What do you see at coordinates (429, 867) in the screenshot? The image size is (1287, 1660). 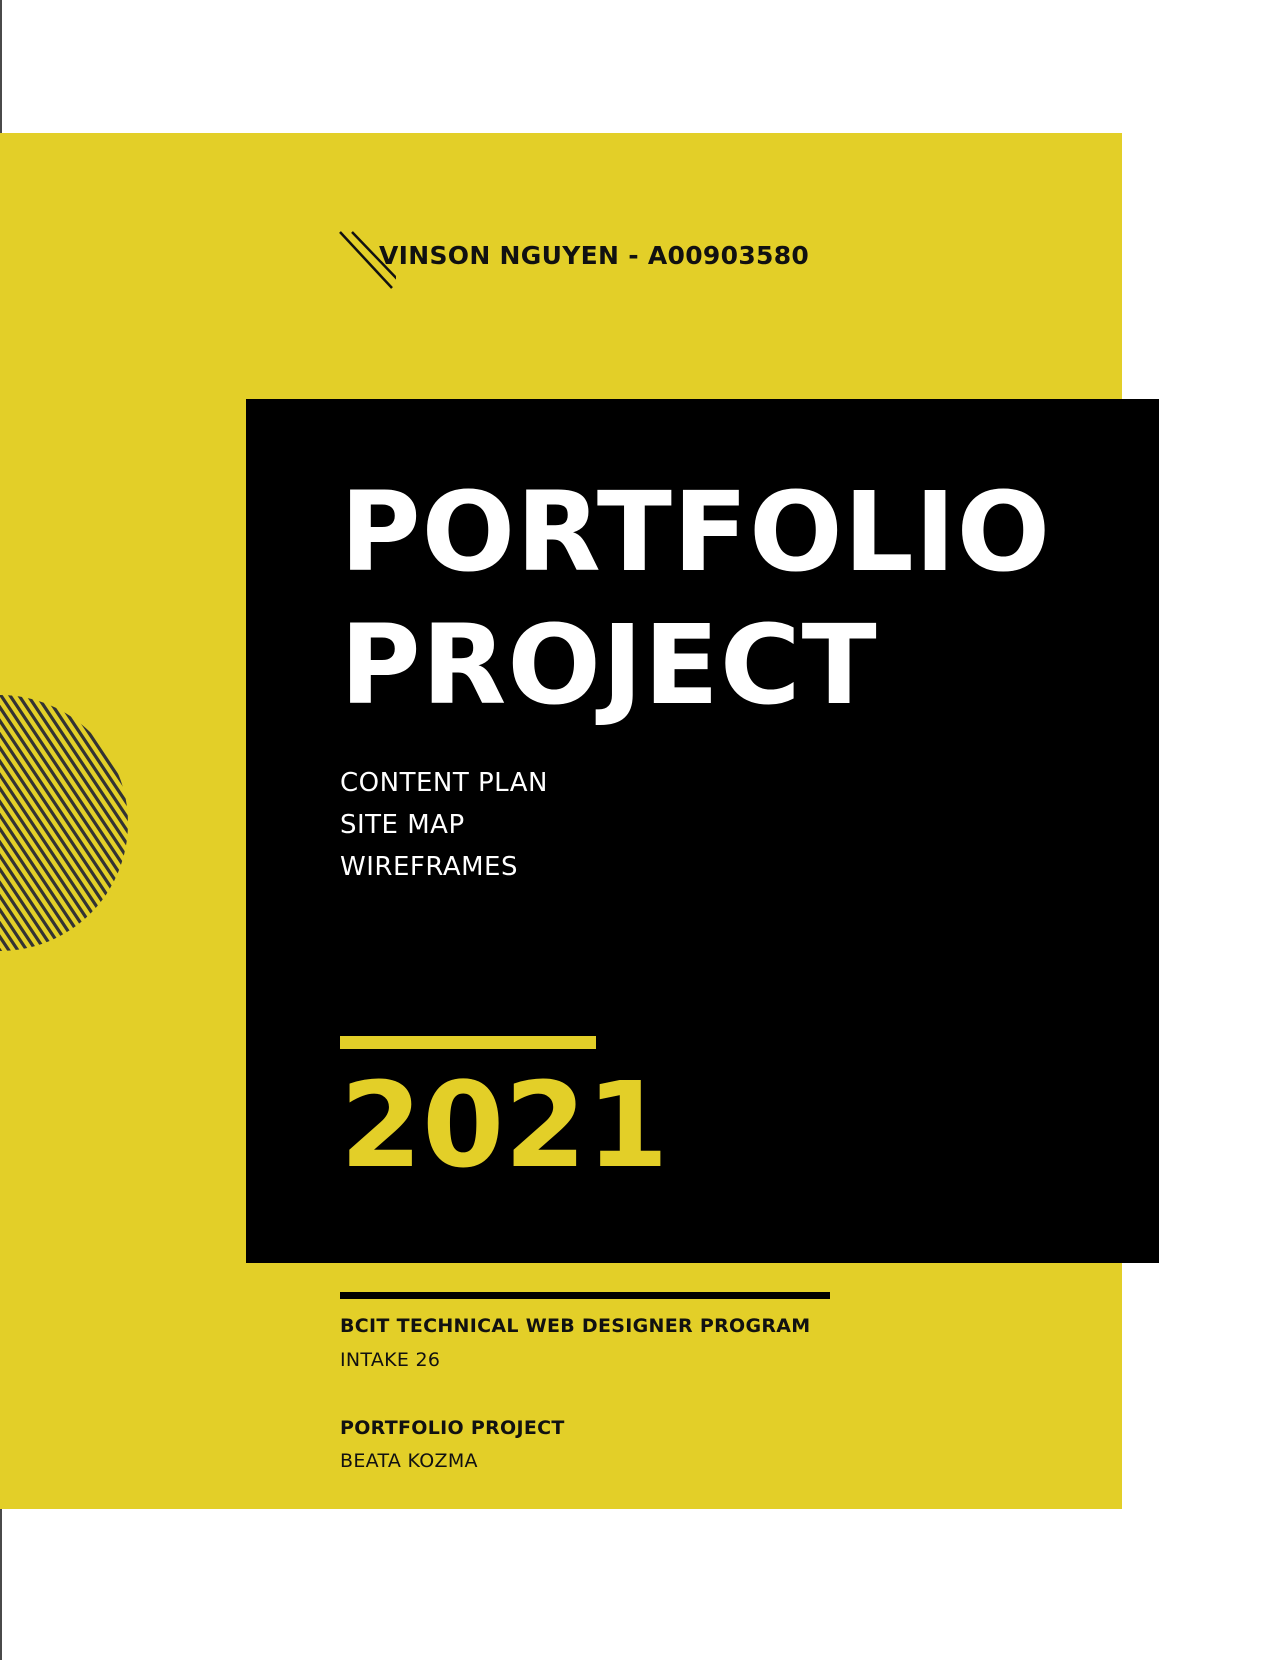 I see `deliverable-item: WIREFRAMES` at bounding box center [429, 867].